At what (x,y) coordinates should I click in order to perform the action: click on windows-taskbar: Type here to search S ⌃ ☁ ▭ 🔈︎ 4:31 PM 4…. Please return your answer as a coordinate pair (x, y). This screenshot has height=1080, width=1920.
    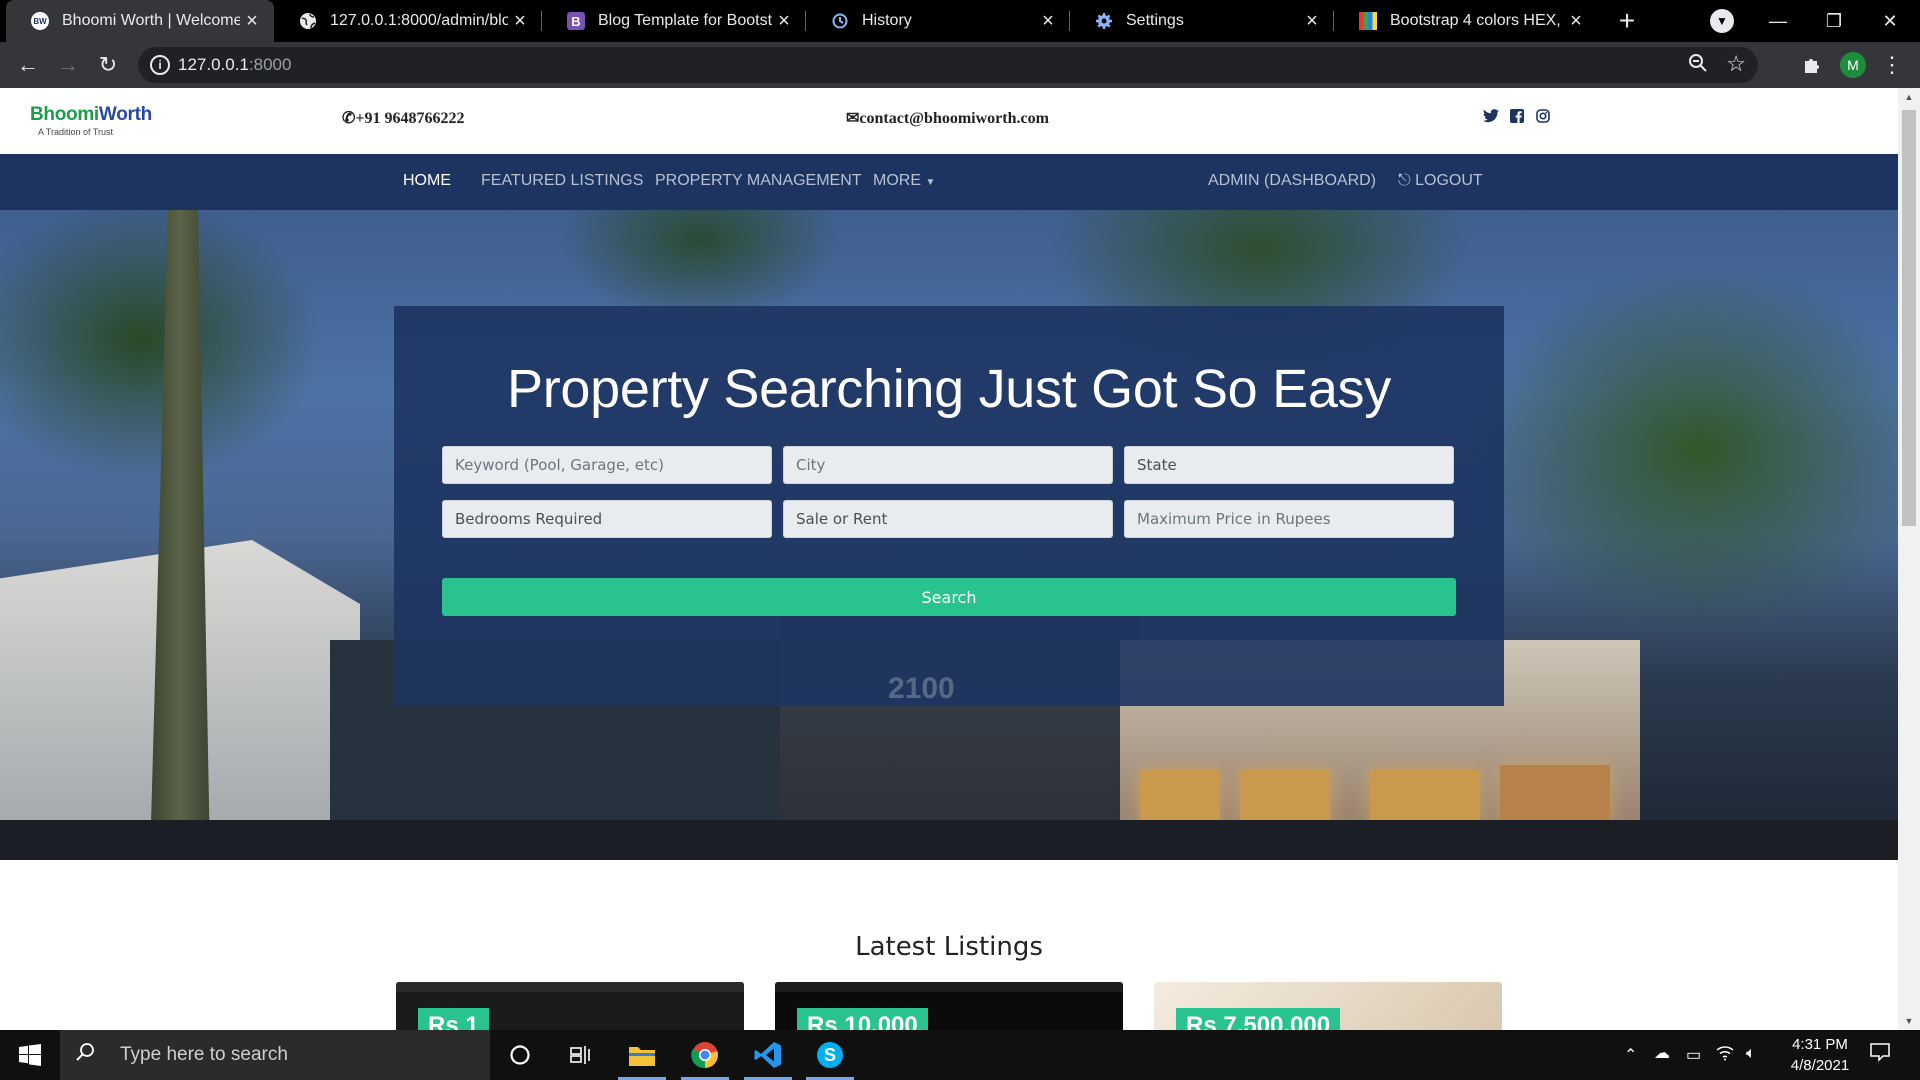
    Looking at the image, I should click on (960, 1055).